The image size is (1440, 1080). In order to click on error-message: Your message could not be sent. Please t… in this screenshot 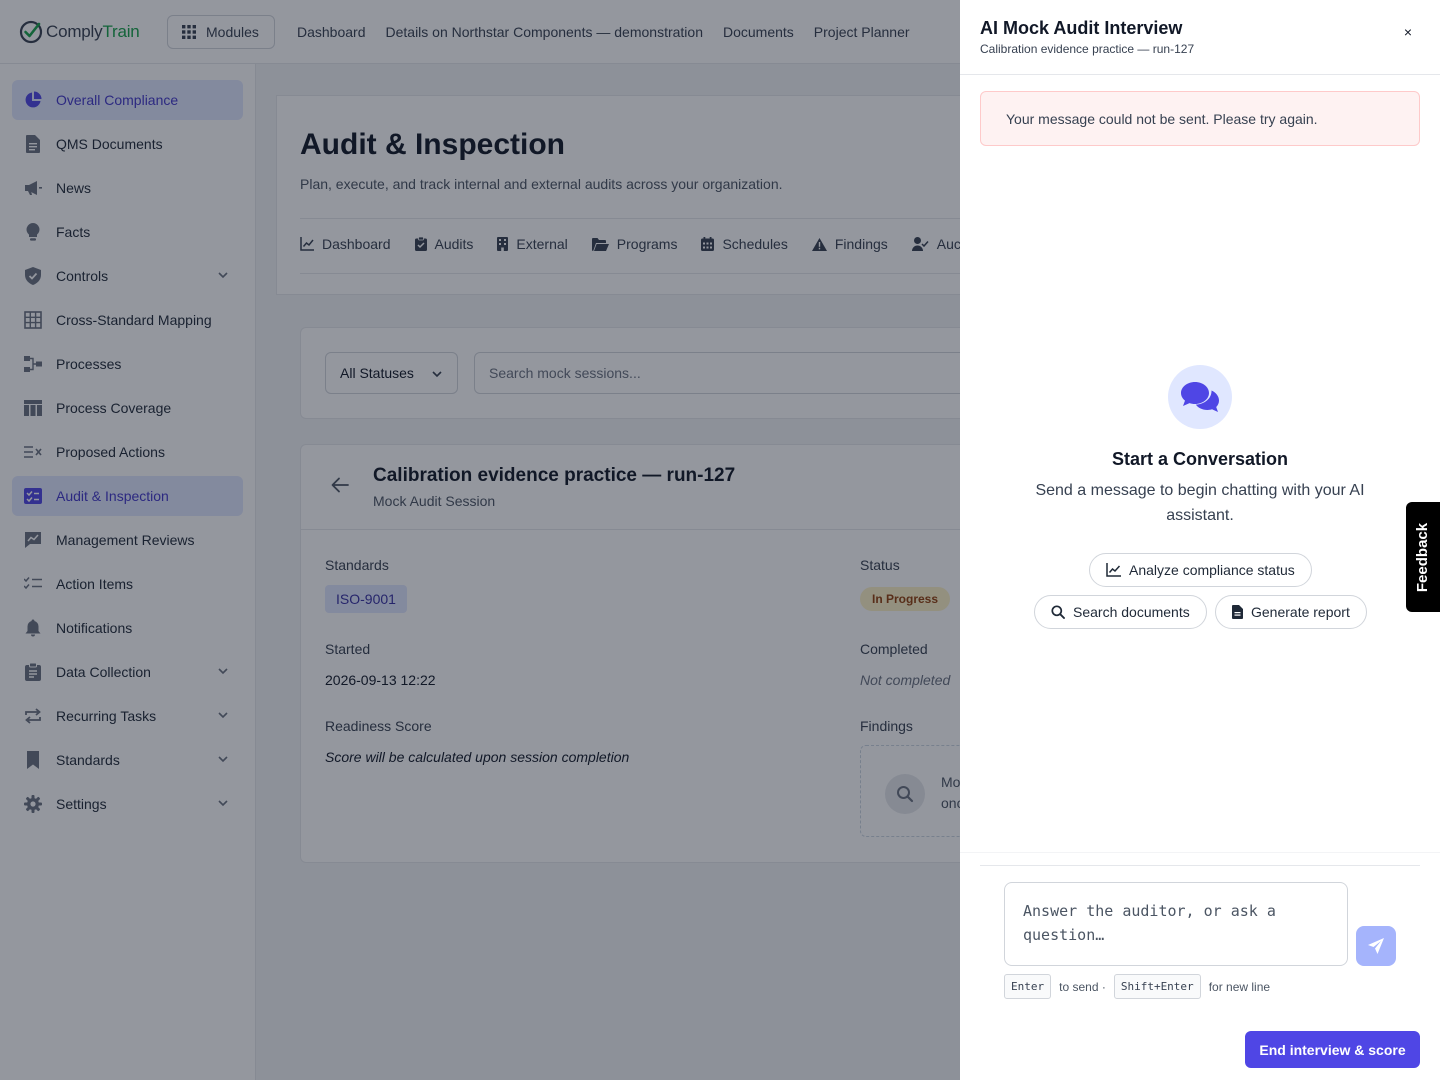, I will do `click(1162, 118)`.